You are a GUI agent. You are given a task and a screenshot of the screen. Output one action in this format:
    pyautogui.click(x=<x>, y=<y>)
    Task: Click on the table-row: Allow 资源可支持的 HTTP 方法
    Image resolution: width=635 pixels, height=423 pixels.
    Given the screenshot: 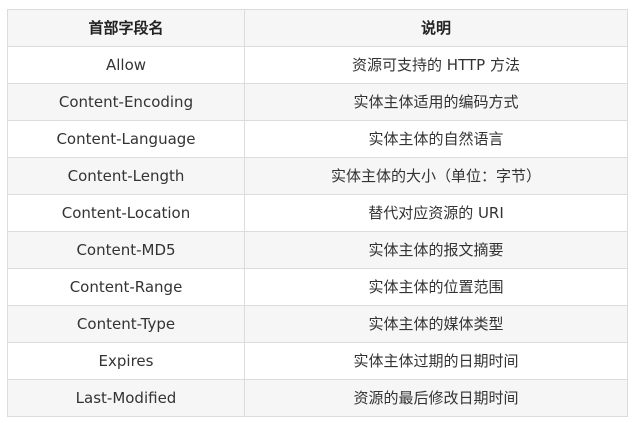 What is the action you would take?
    pyautogui.click(x=317, y=65)
    